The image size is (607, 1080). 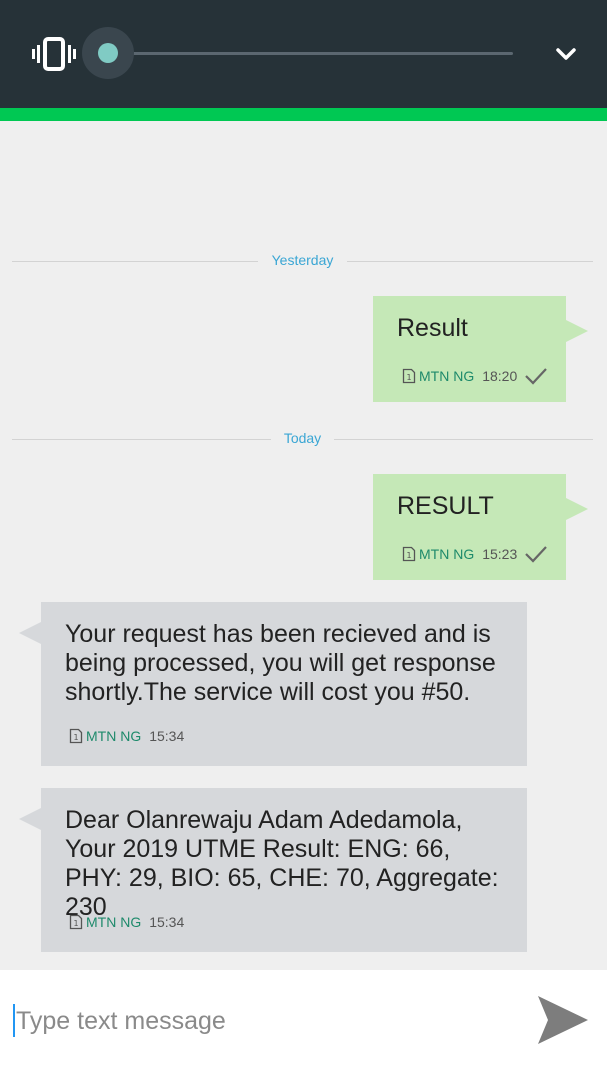 What do you see at coordinates (480, 349) in the screenshot?
I see `message-bubble-outgoing: Result 1 MTN NG 18:20` at bounding box center [480, 349].